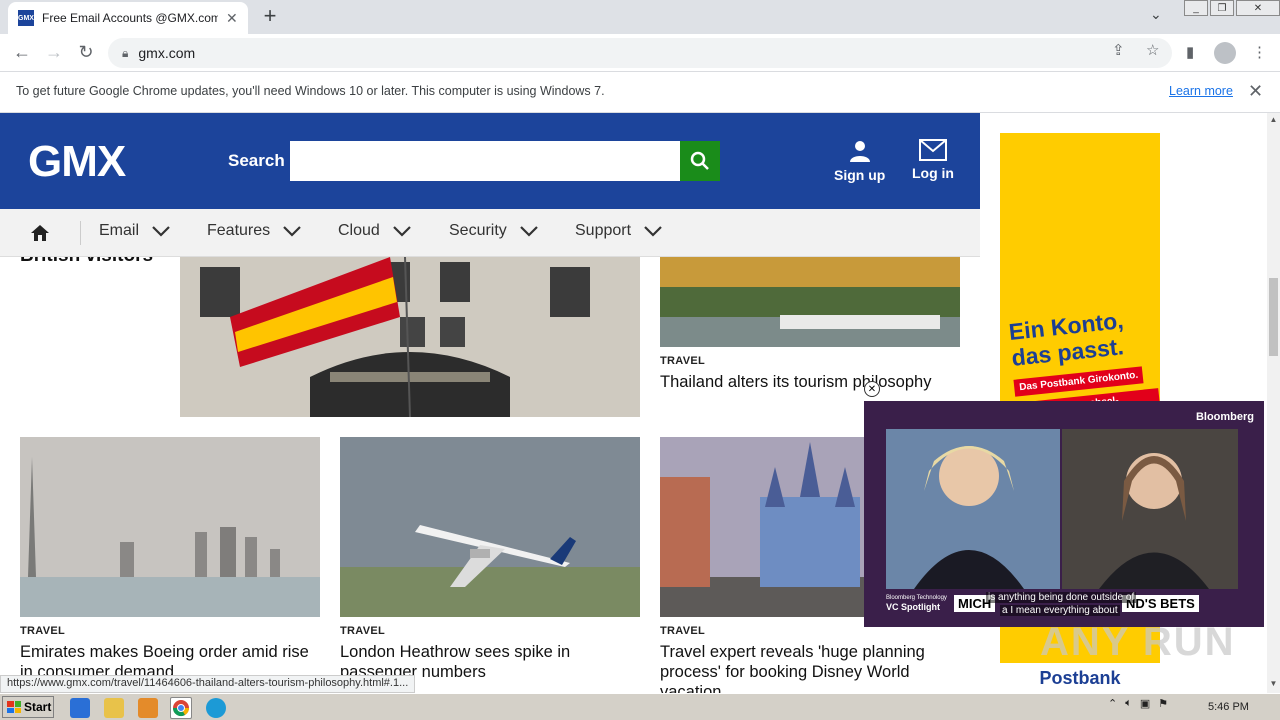  Describe the element at coordinates (270, 17) in the screenshot. I see `new-tab-button: +` at that location.